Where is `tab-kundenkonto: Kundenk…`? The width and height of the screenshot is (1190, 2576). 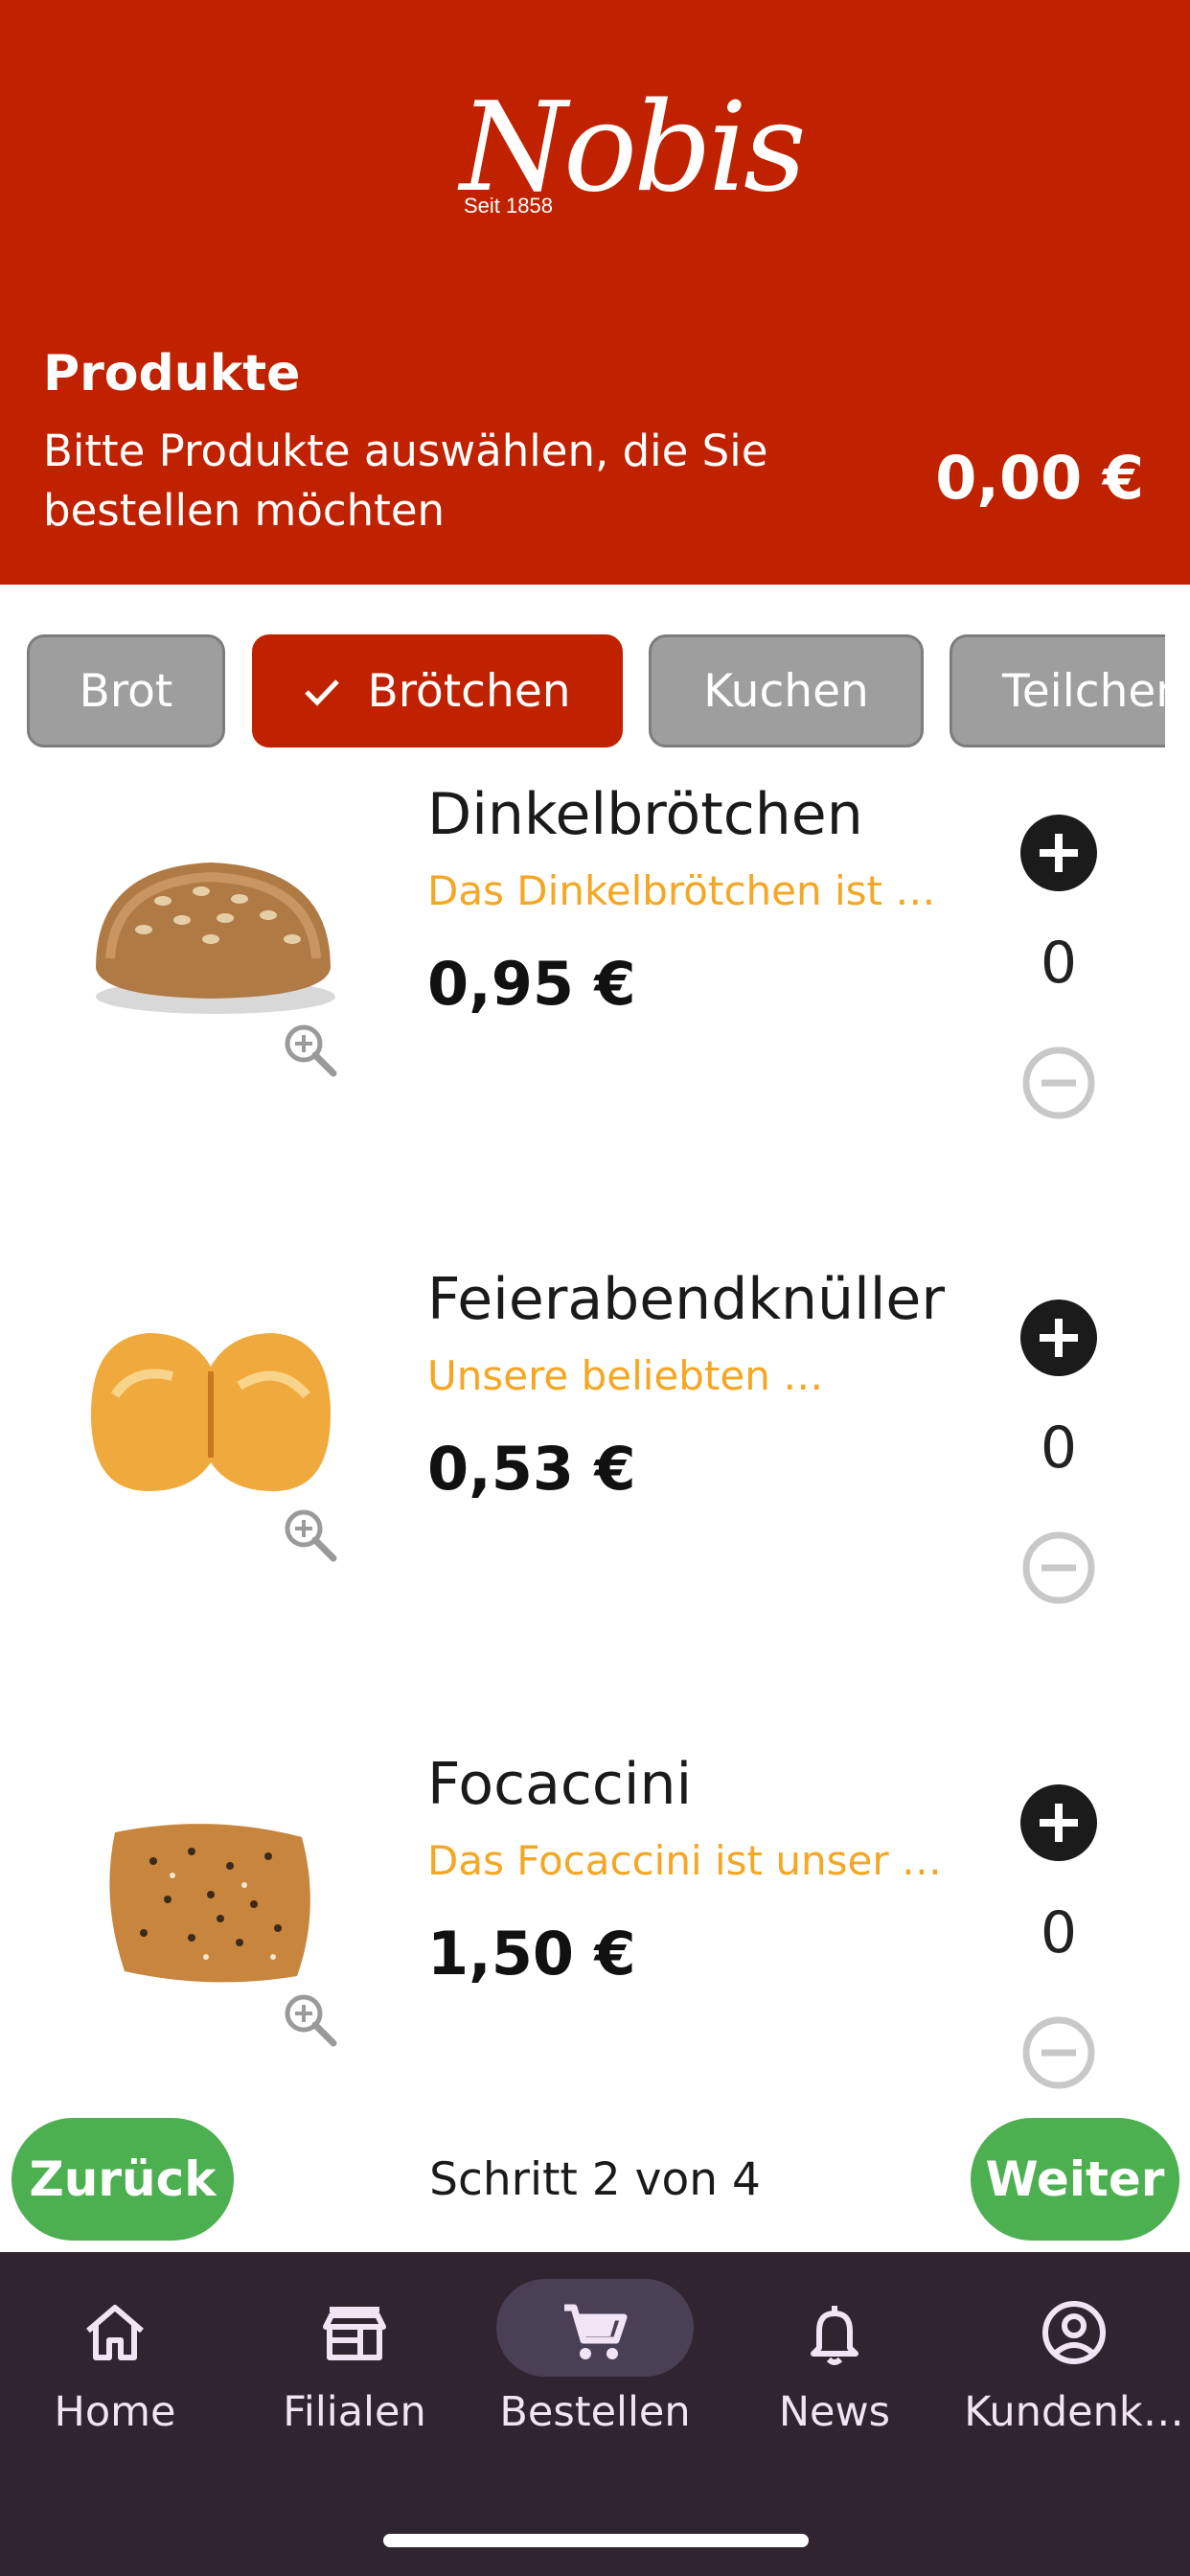 tab-kundenkonto: Kundenk… is located at coordinates (1074, 2362).